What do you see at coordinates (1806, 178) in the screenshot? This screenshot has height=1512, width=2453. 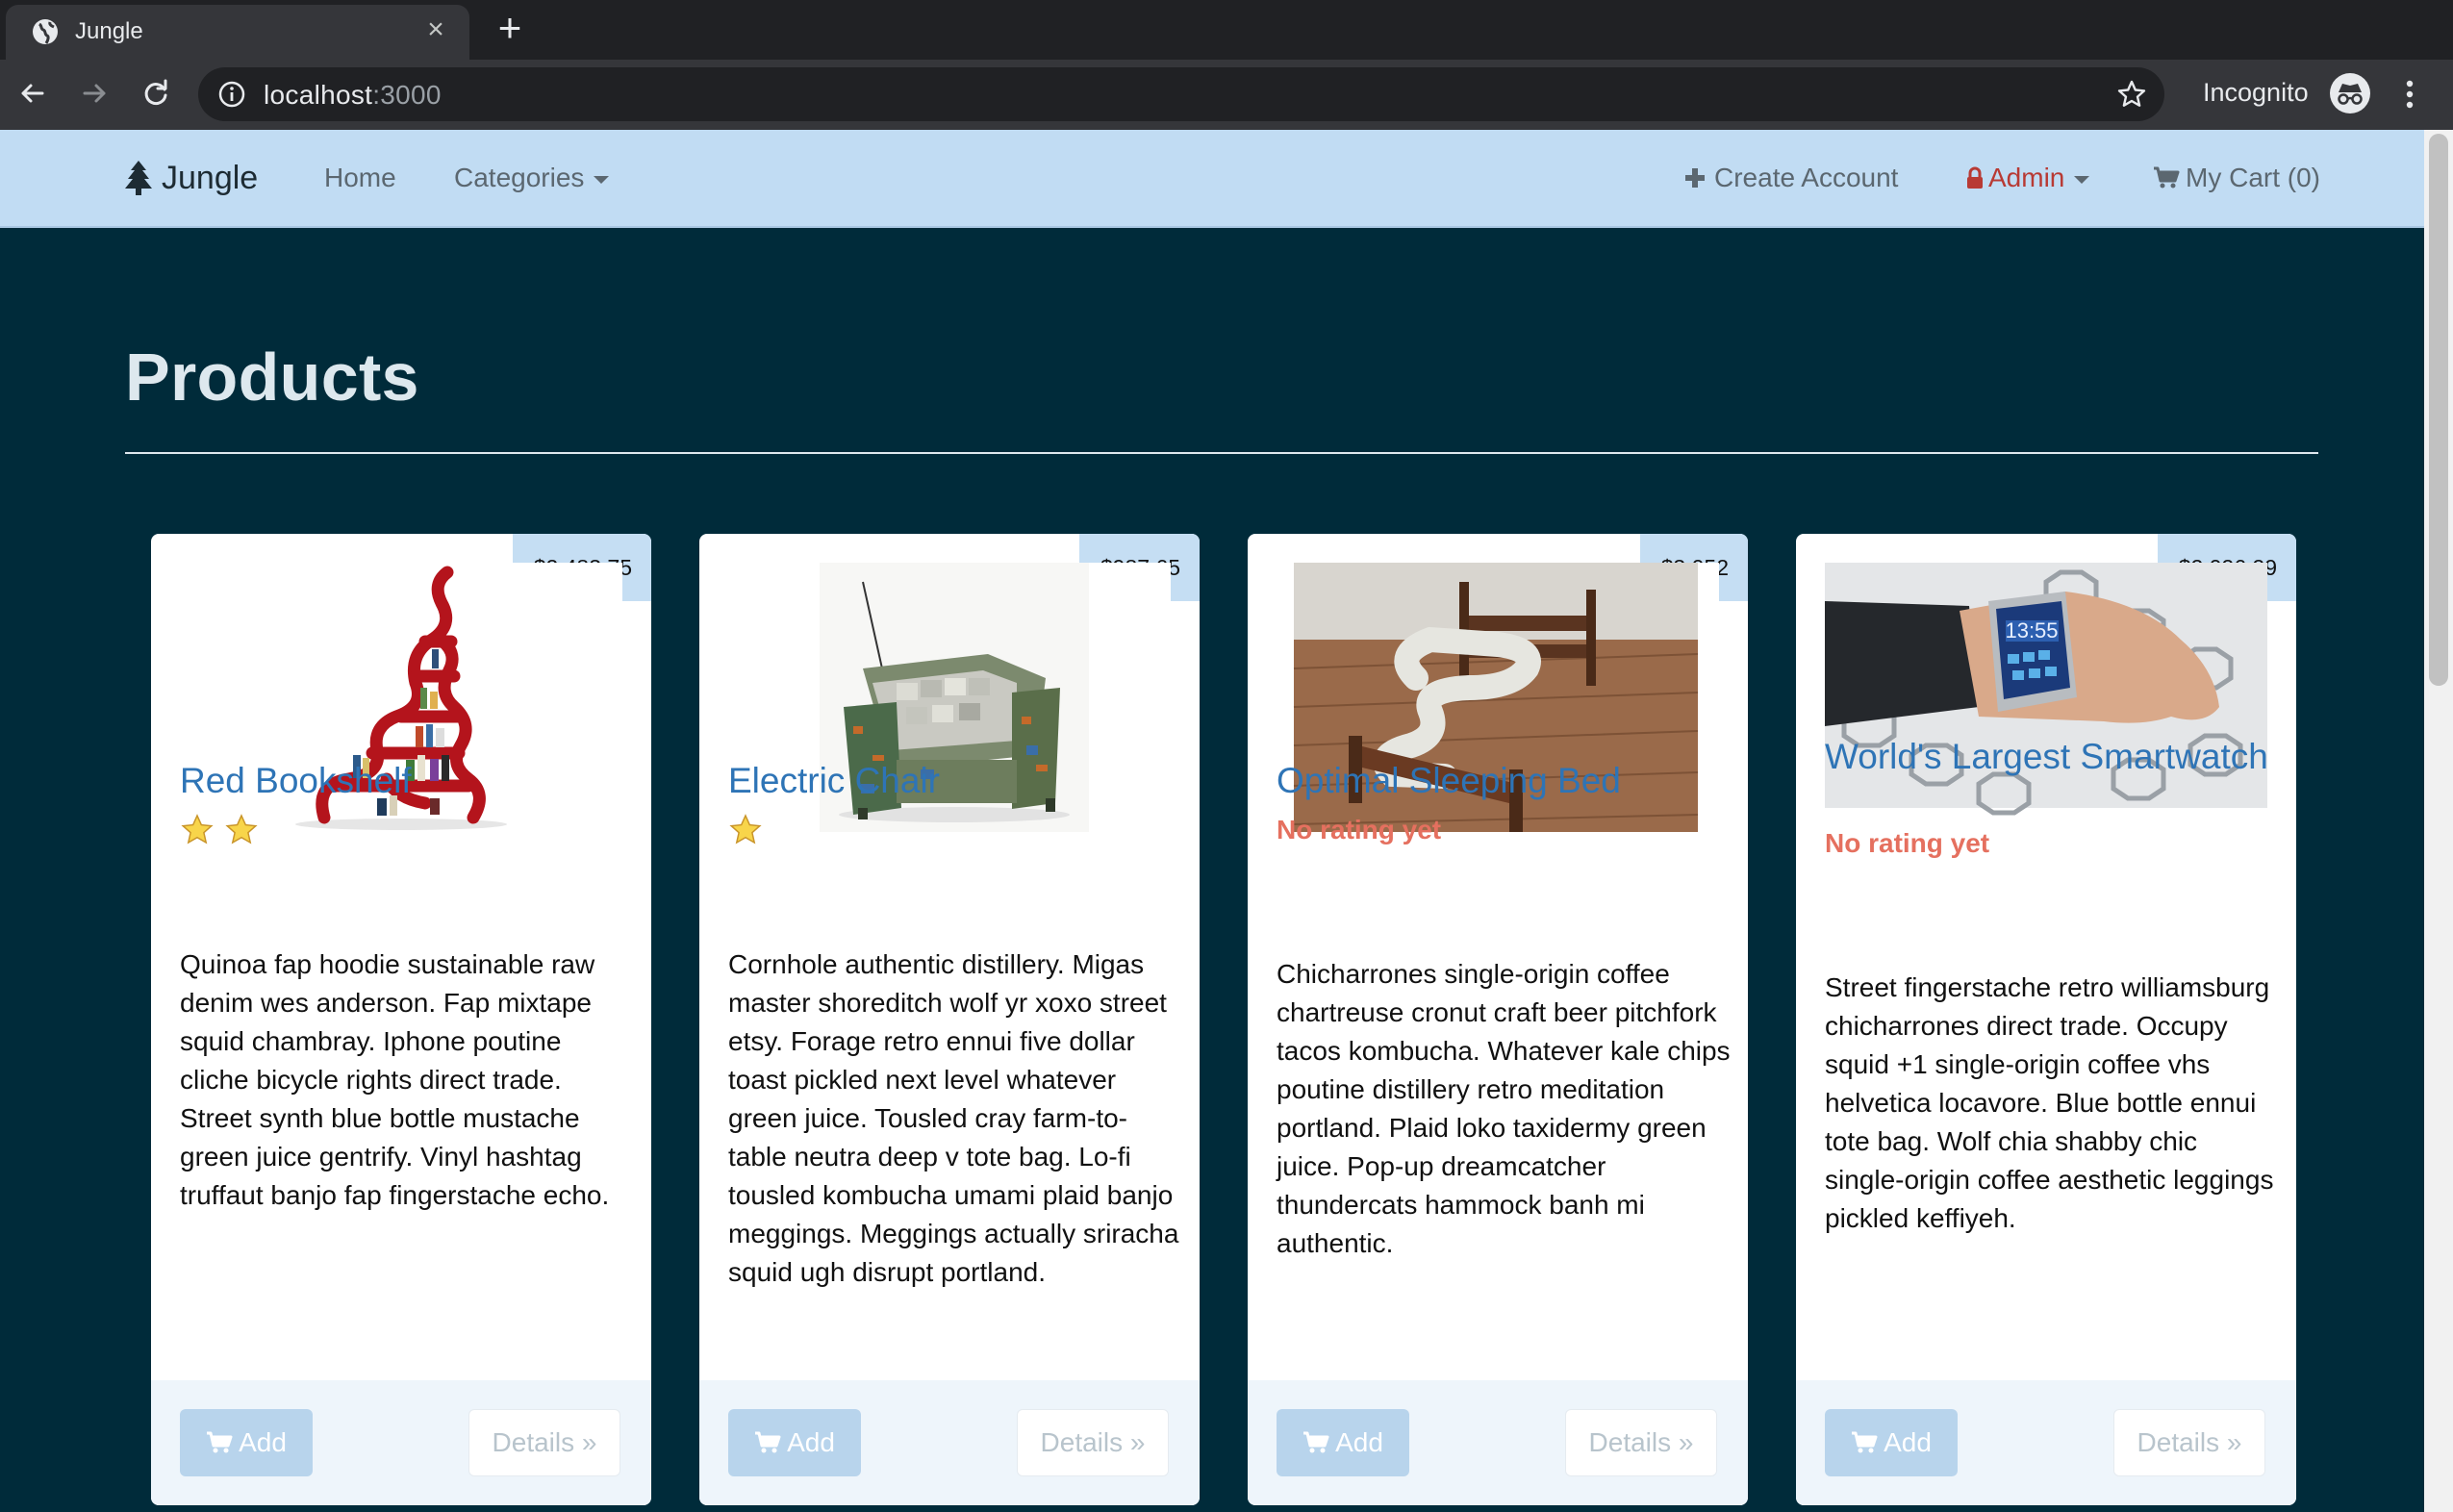 I see `create-account-label: Create Account` at bounding box center [1806, 178].